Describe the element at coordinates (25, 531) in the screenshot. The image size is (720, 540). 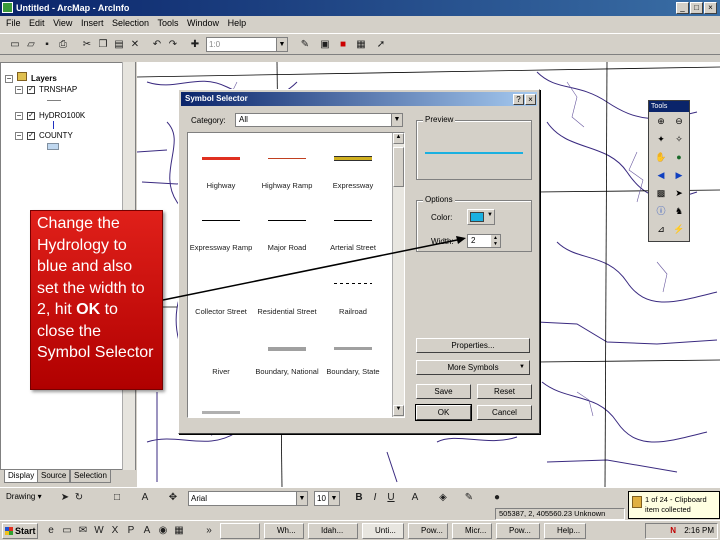
I see `start-label: Start` at that location.